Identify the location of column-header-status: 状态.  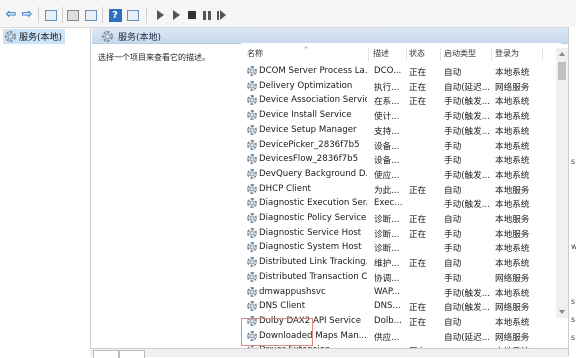
(425, 54).